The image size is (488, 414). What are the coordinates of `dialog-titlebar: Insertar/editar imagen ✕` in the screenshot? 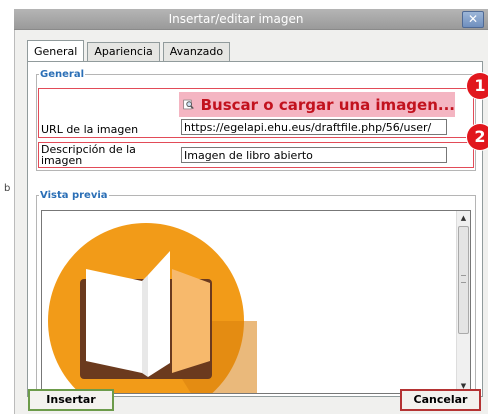 It's located at (251, 19).